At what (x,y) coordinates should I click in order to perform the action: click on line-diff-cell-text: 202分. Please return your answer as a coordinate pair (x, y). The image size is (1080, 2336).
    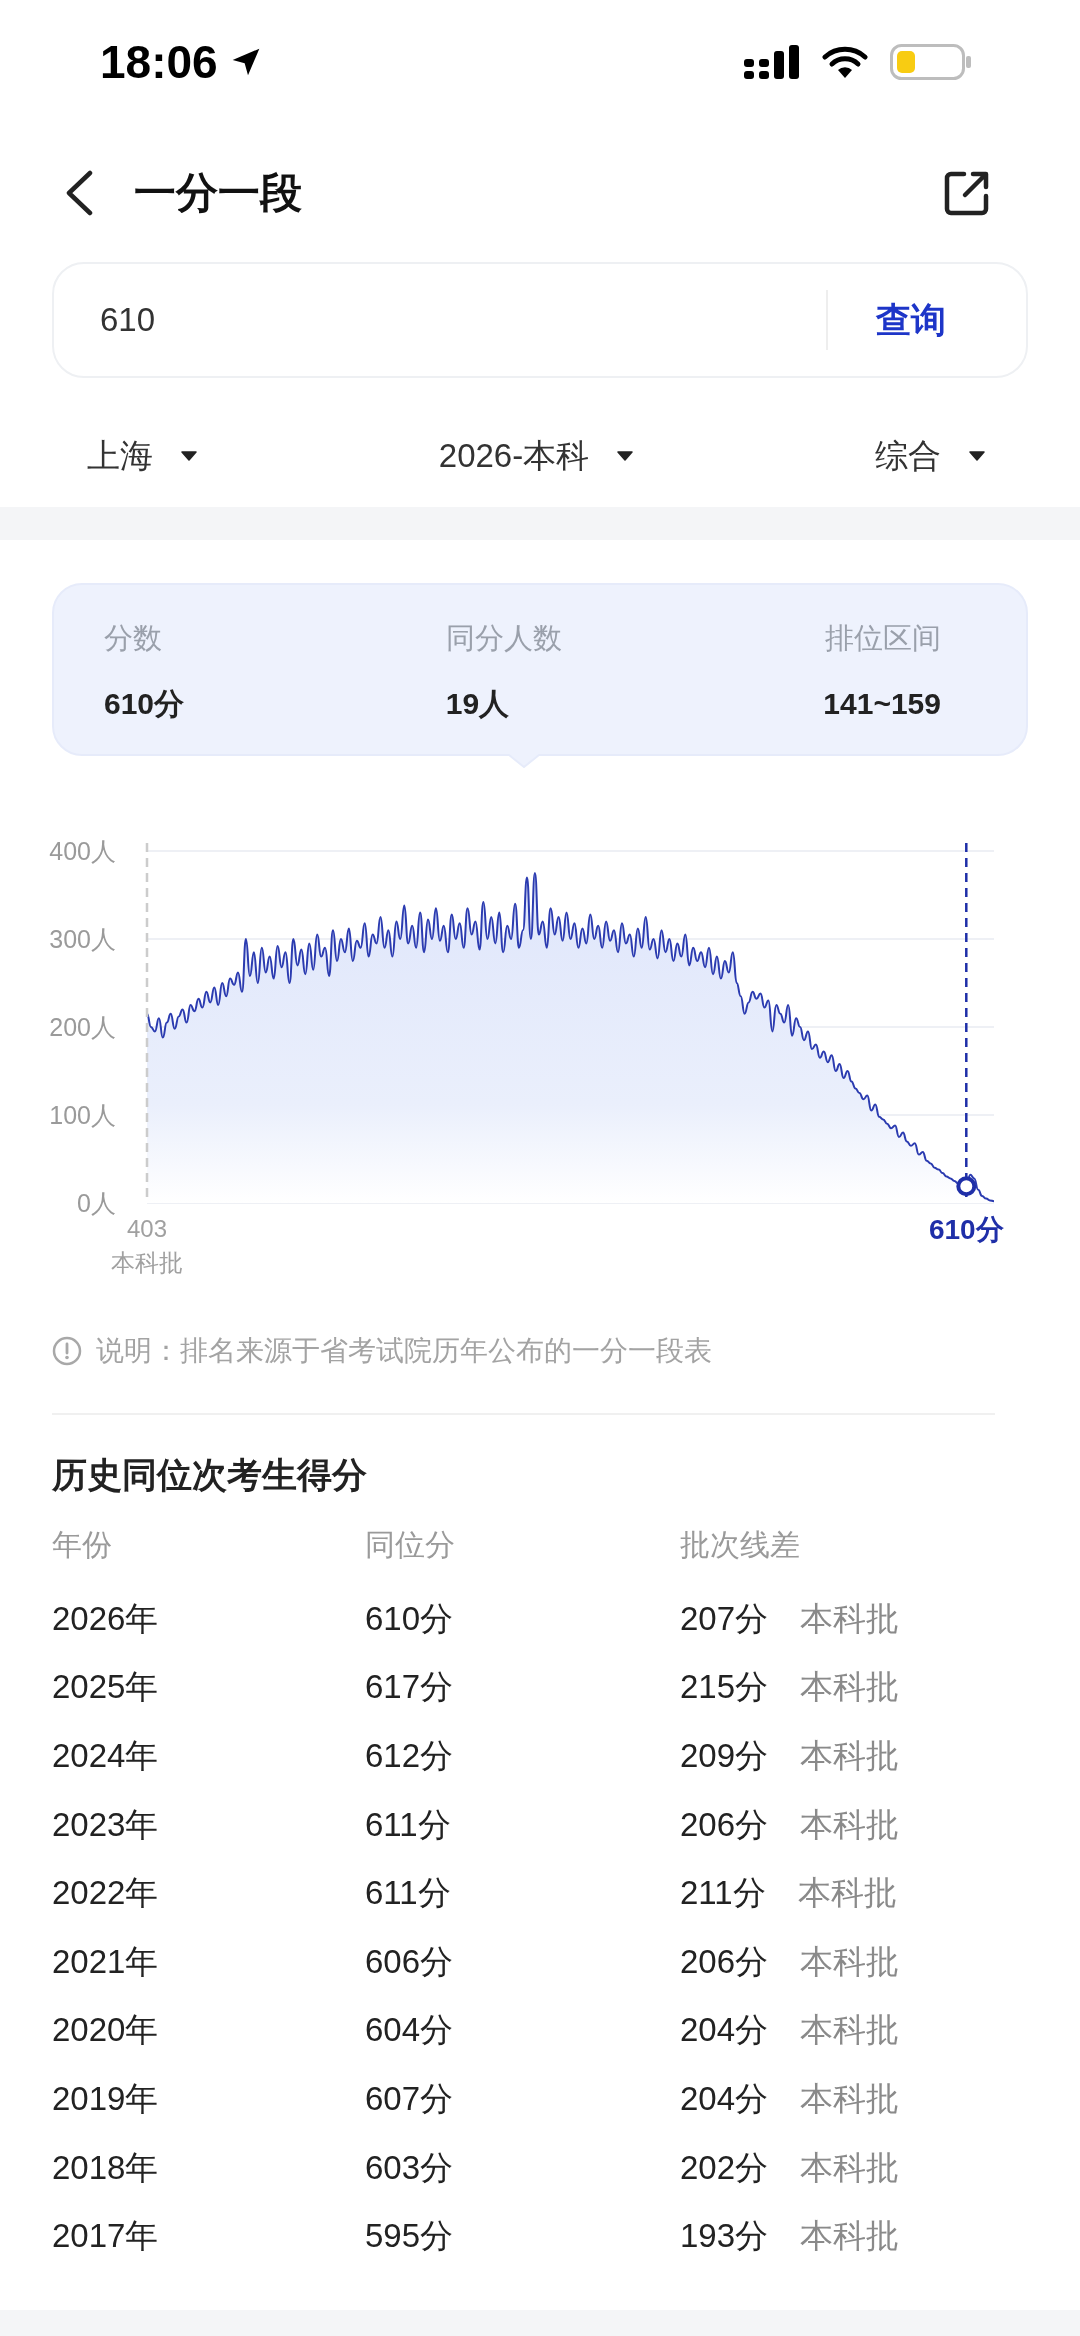
    Looking at the image, I should click on (724, 2167).